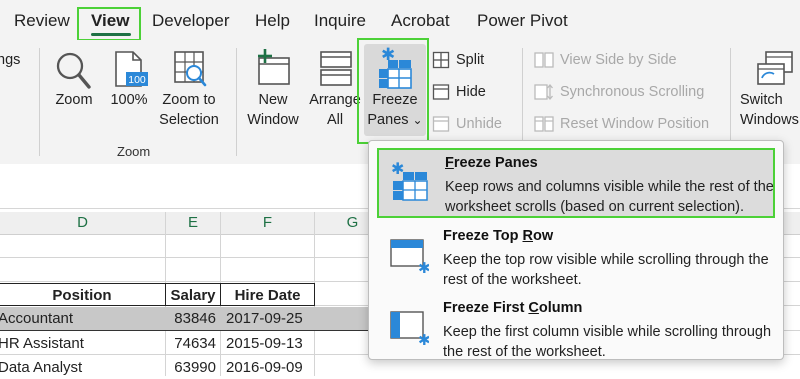  What do you see at coordinates (635, 124) in the screenshot?
I see `reset-window-position-label: Reset Window Position` at bounding box center [635, 124].